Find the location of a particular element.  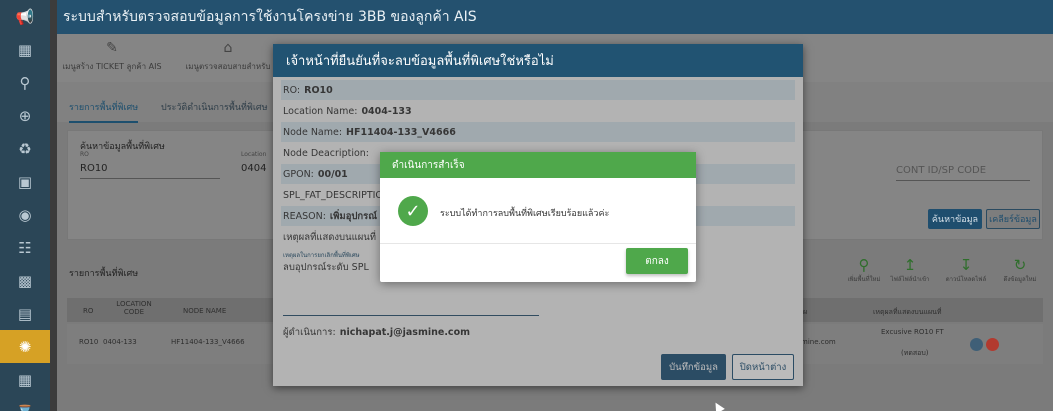

nav-ticket-label: เมนูสร้าง TICKET ลูกค้า AIS is located at coordinates (112, 66).